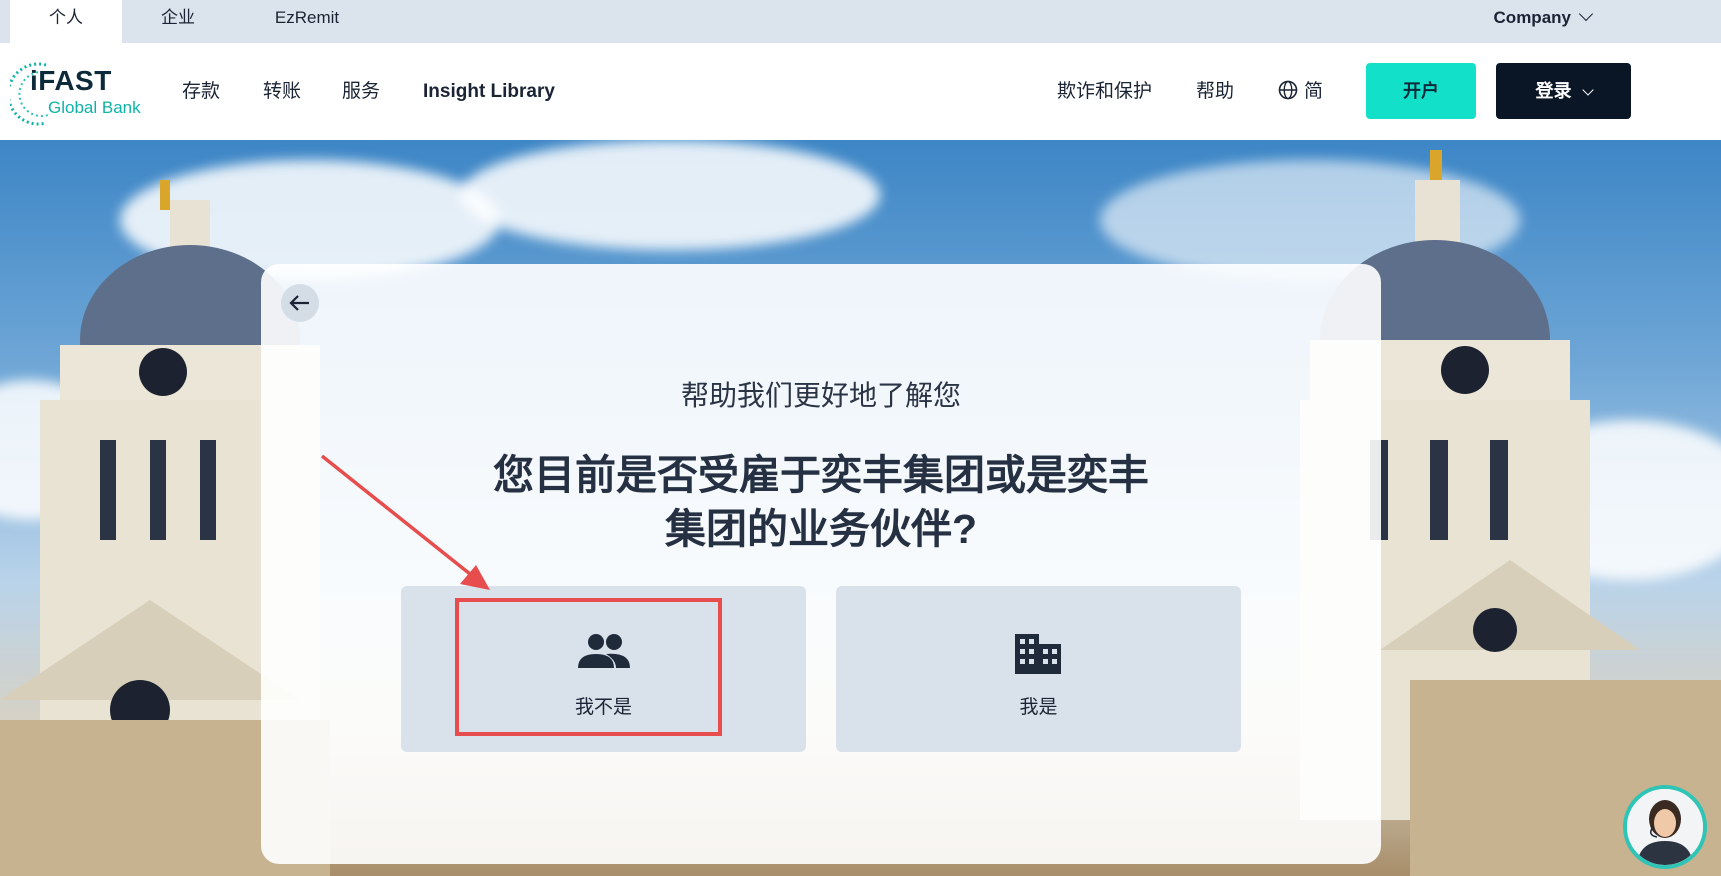 The image size is (1721, 876). I want to click on nav-services: 服务, so click(361, 91).